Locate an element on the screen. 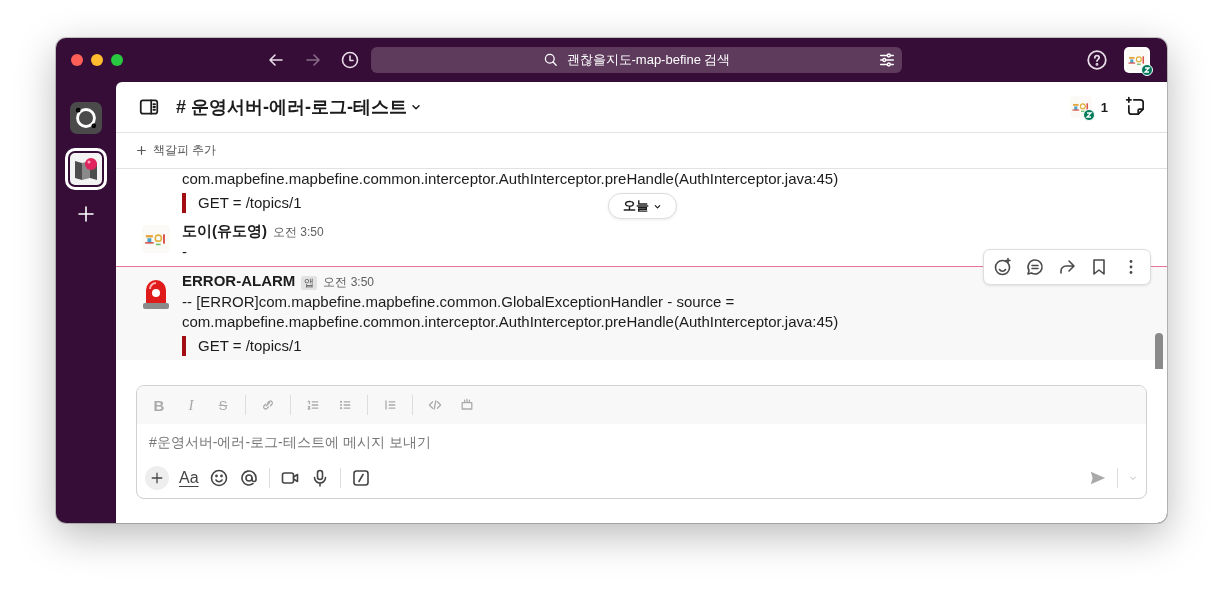  canvas-button is located at coordinates (1136, 107).